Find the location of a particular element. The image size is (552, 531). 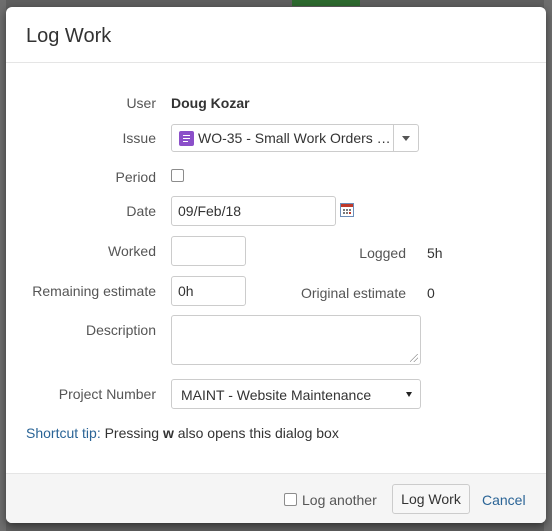

original-estimate-value: 0 is located at coordinates (431, 293).